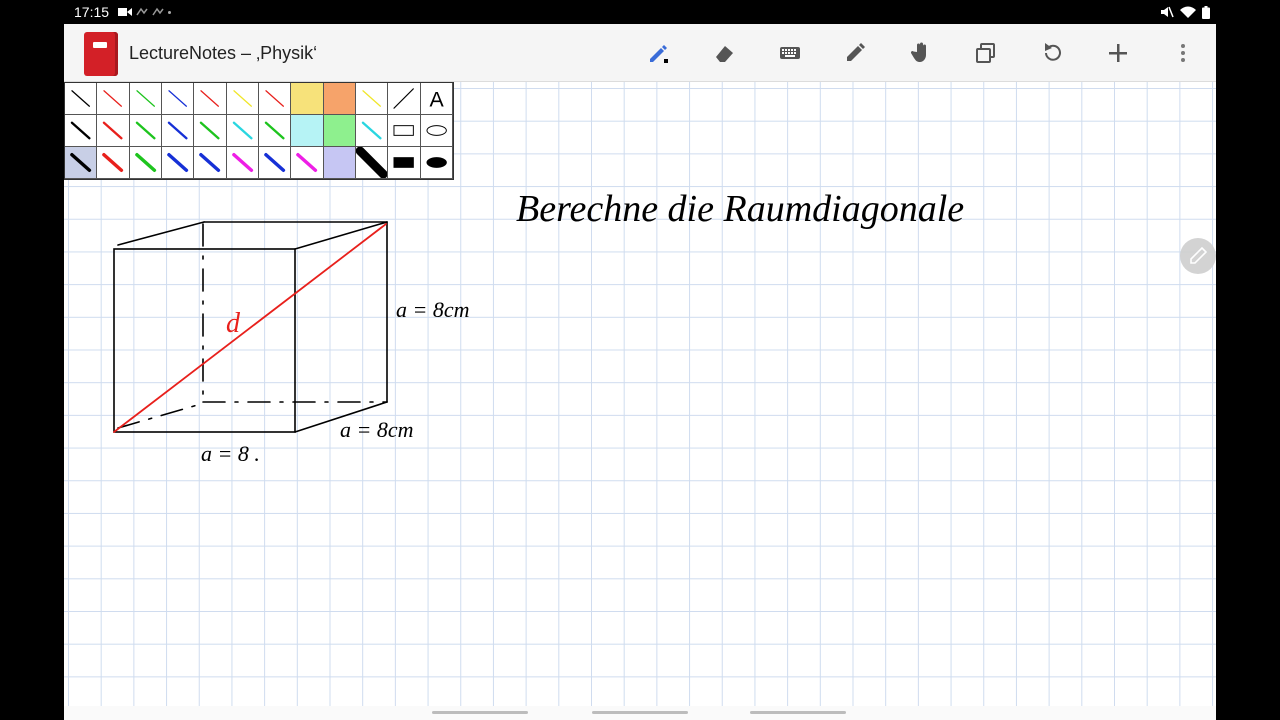 The height and width of the screenshot is (720, 1280). I want to click on pen-green-thick-glyph, so click(145, 162).